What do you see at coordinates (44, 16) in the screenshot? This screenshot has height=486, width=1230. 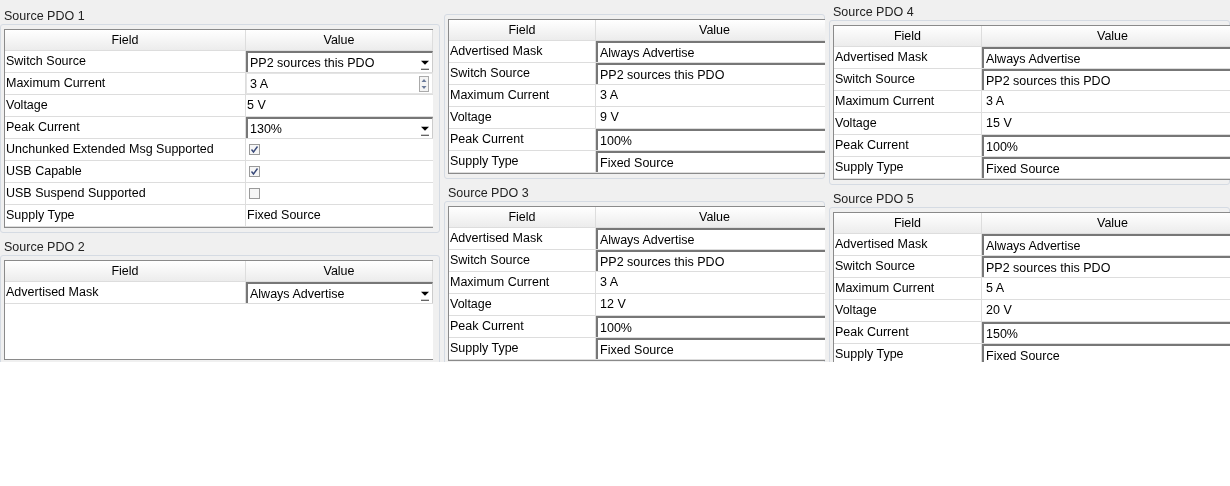 I see `panel-title: Source PDO 1` at bounding box center [44, 16].